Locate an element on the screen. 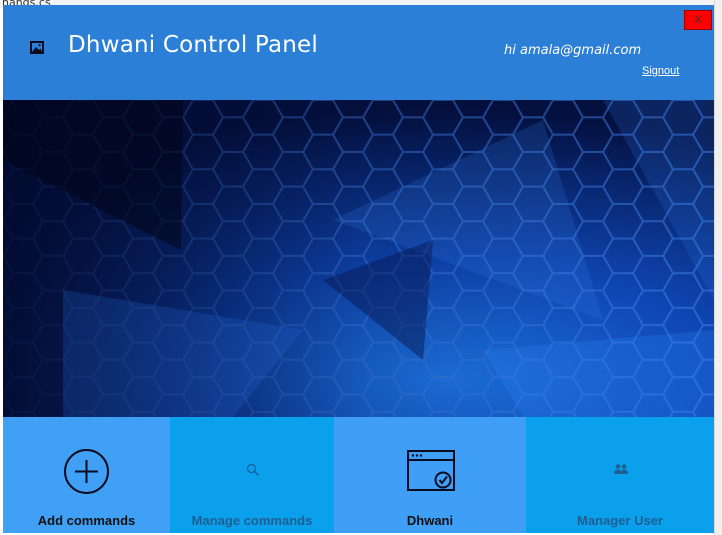  users-icon is located at coordinates (621, 469).